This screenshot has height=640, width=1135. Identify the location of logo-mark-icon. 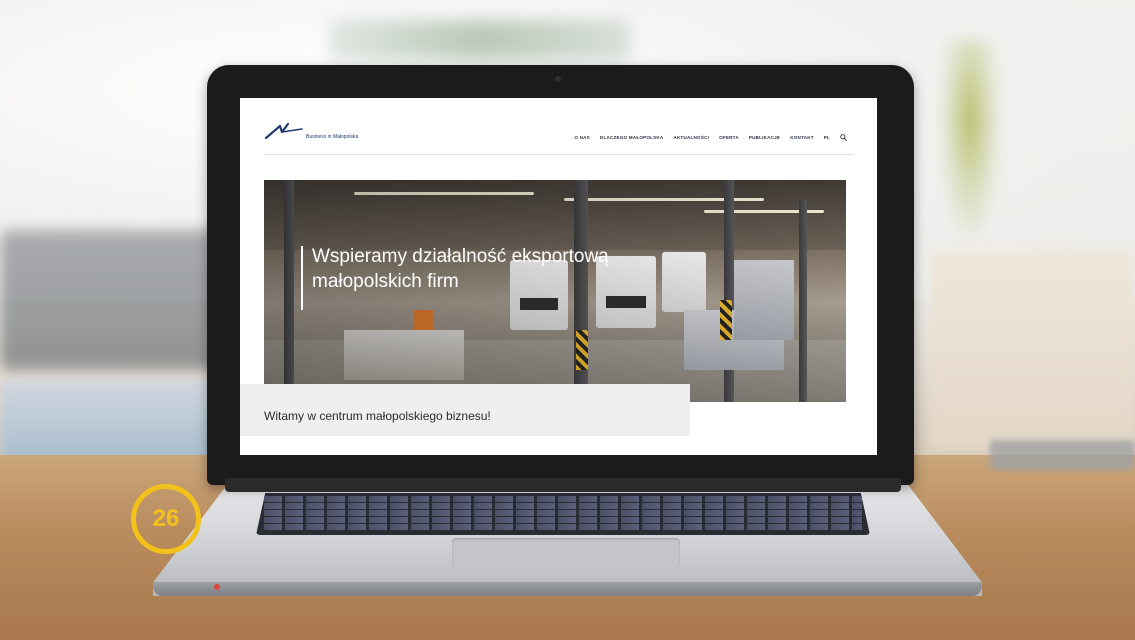
(283, 131).